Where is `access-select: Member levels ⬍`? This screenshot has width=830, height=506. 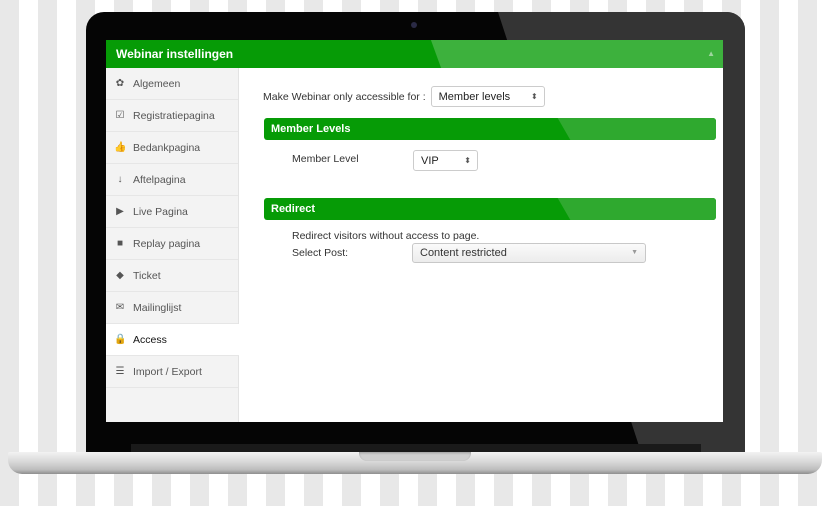
access-select: Member levels ⬍ is located at coordinates (487, 96).